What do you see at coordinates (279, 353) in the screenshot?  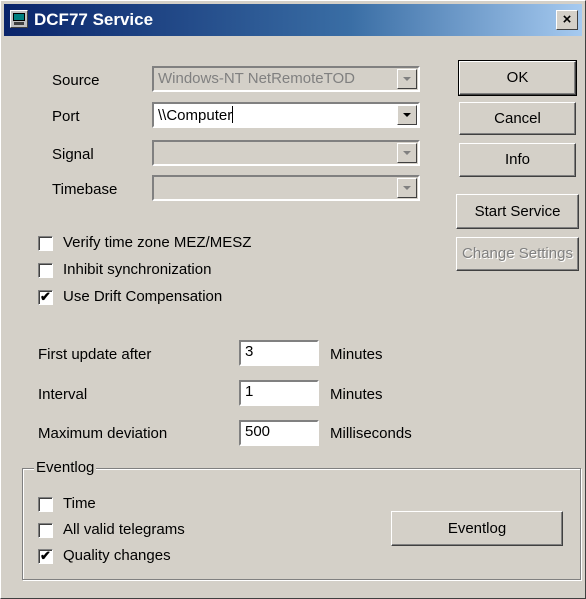 I see `first-update-input: 3` at bounding box center [279, 353].